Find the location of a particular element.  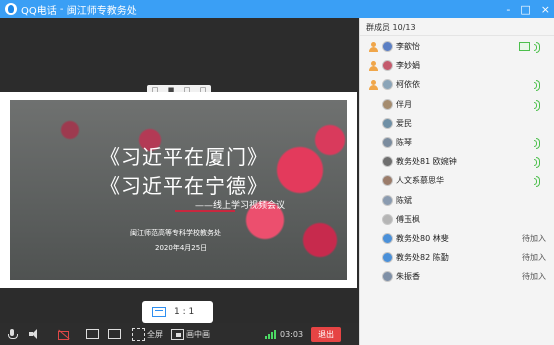

member-name: 朱振香 is located at coordinates (408, 277).